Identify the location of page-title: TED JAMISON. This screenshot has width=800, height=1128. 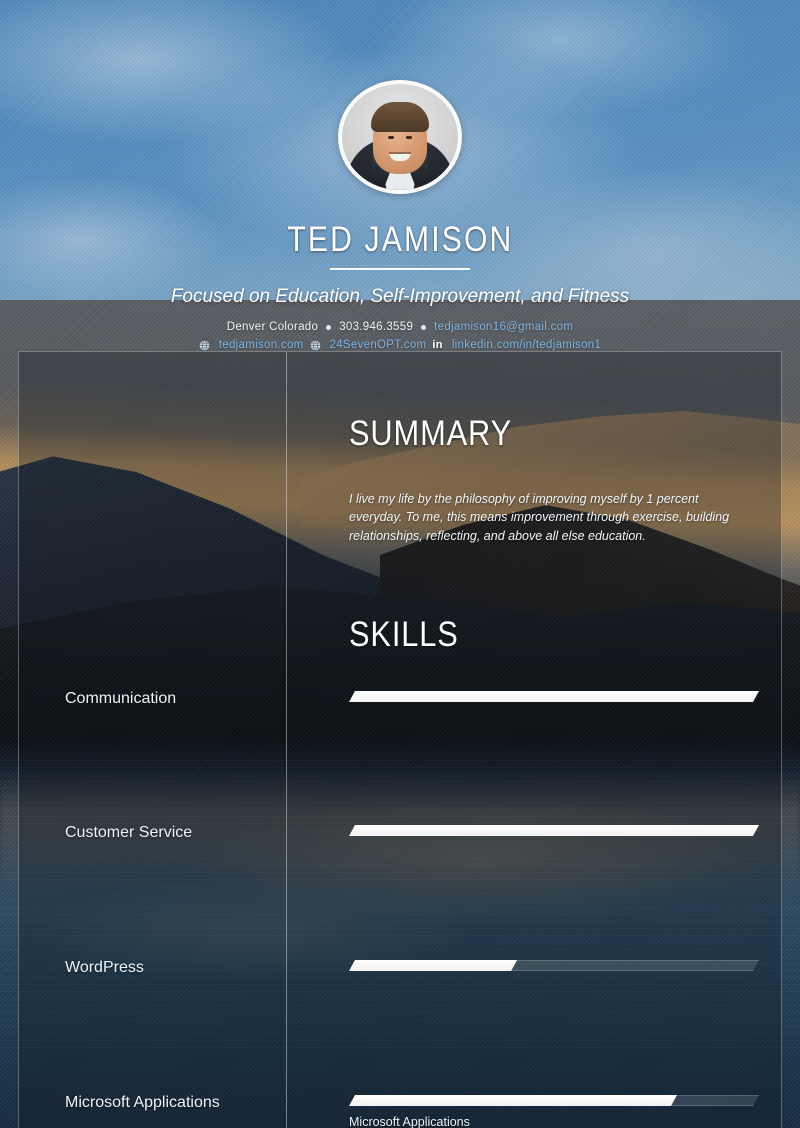
(399, 240).